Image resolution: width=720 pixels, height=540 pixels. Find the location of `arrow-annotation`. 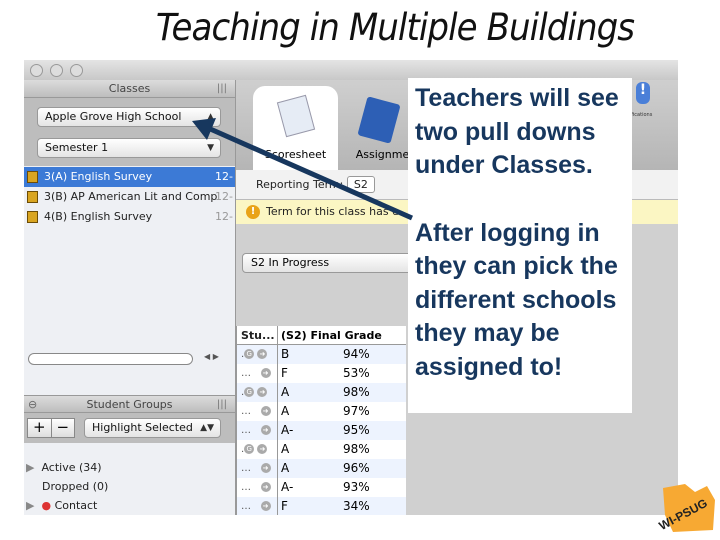

arrow-annotation is located at coordinates (303, 169).